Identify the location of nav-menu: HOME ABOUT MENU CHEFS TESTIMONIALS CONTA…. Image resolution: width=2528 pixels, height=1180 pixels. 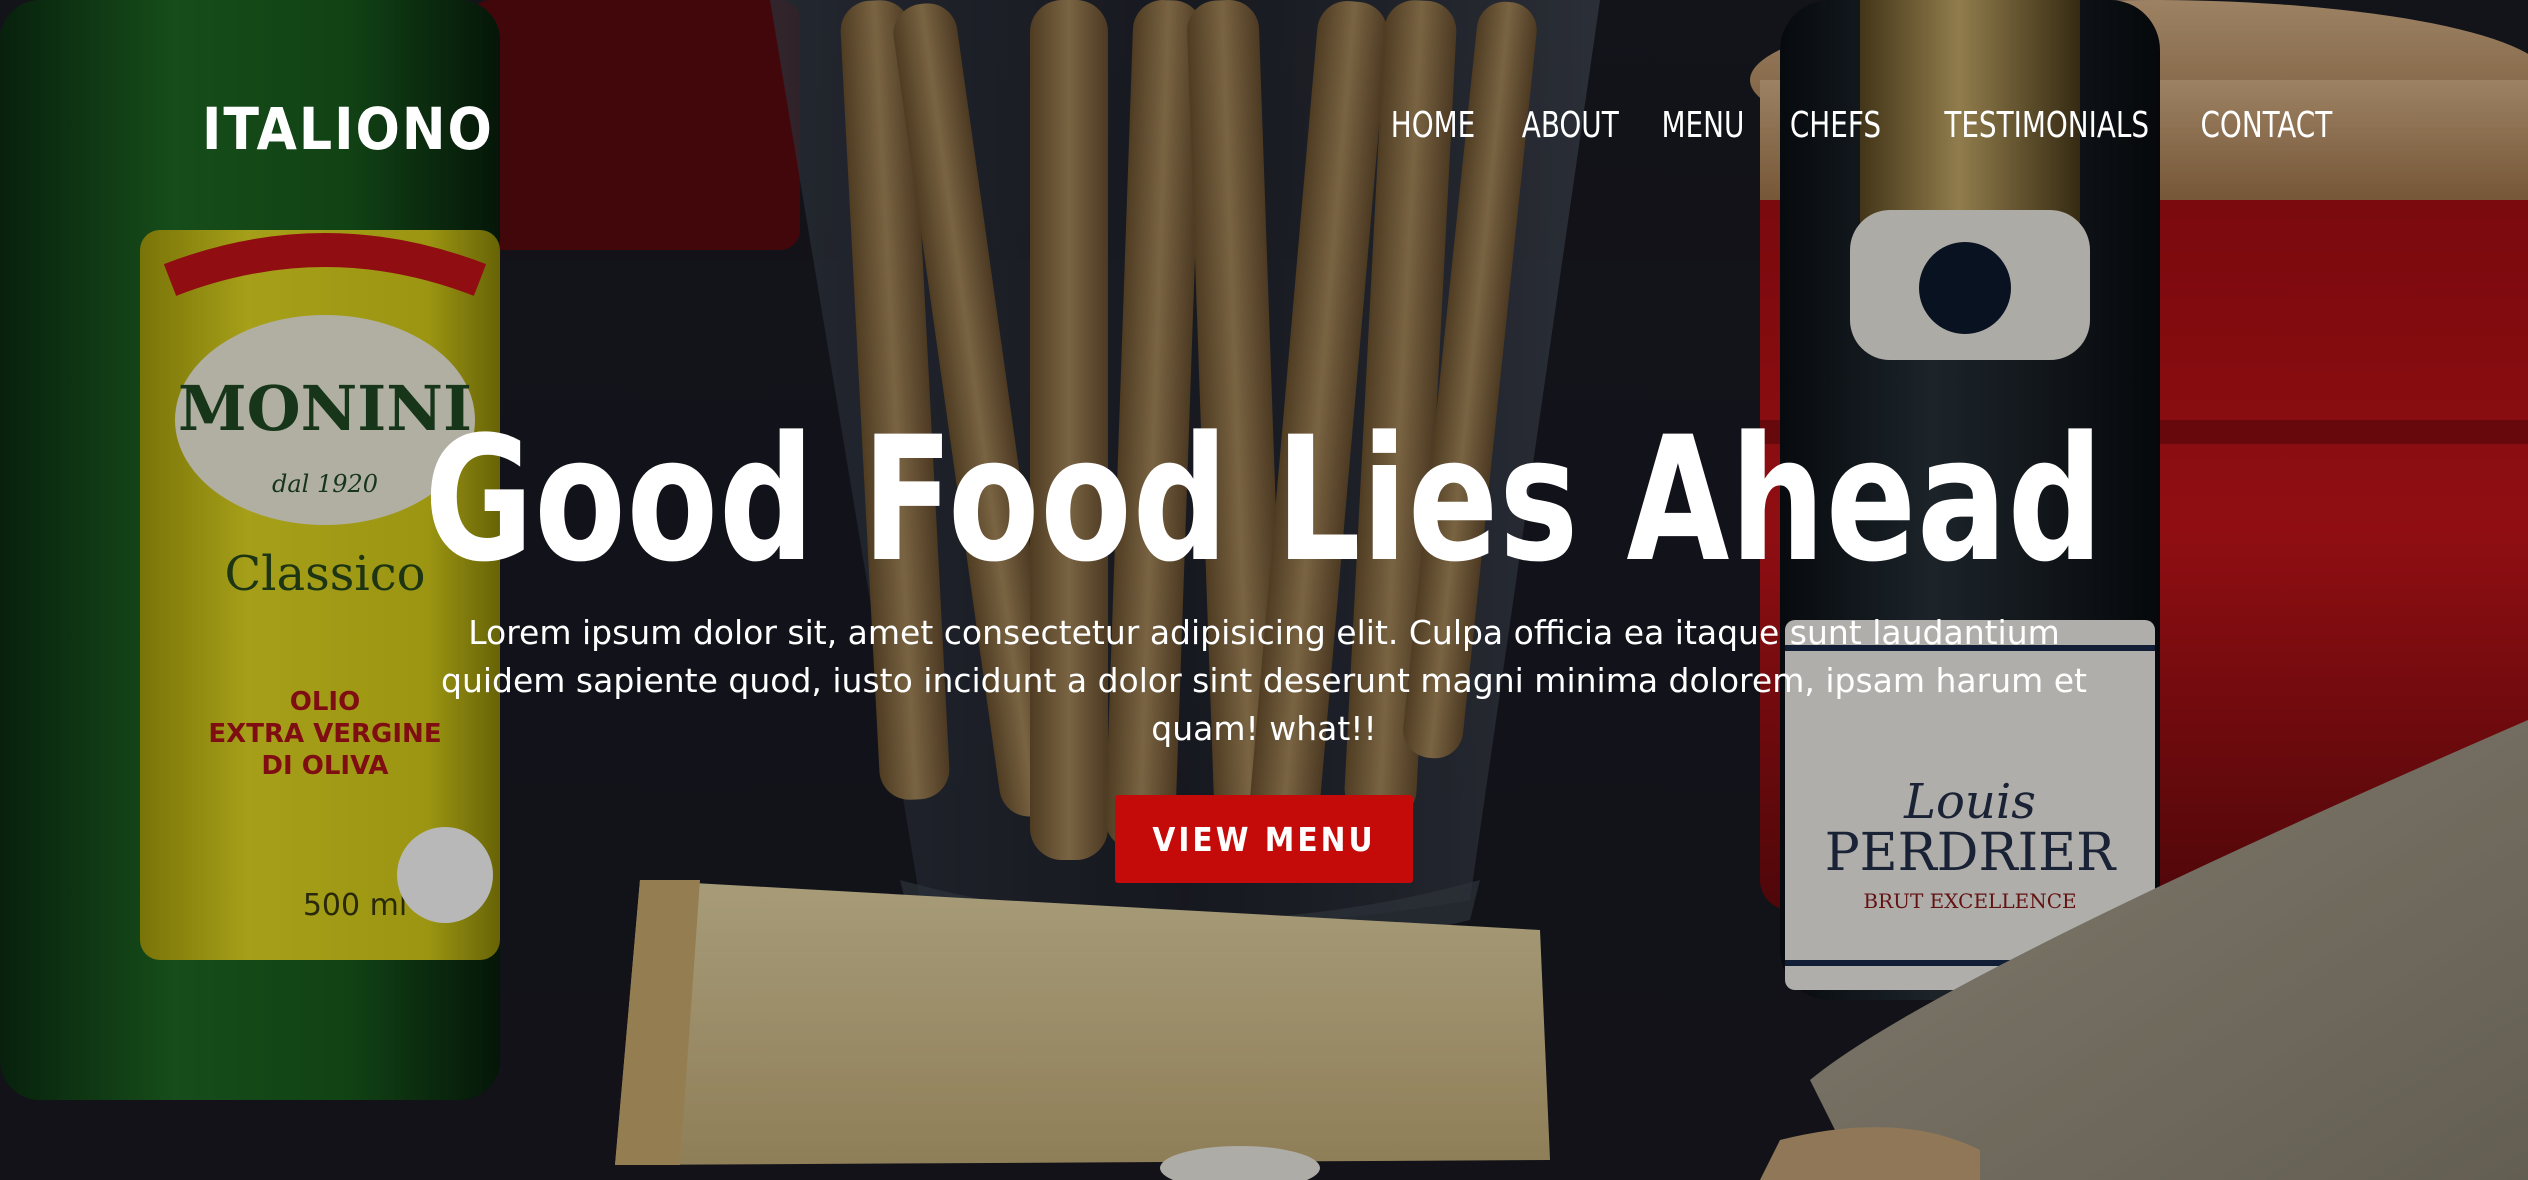
(1854, 126).